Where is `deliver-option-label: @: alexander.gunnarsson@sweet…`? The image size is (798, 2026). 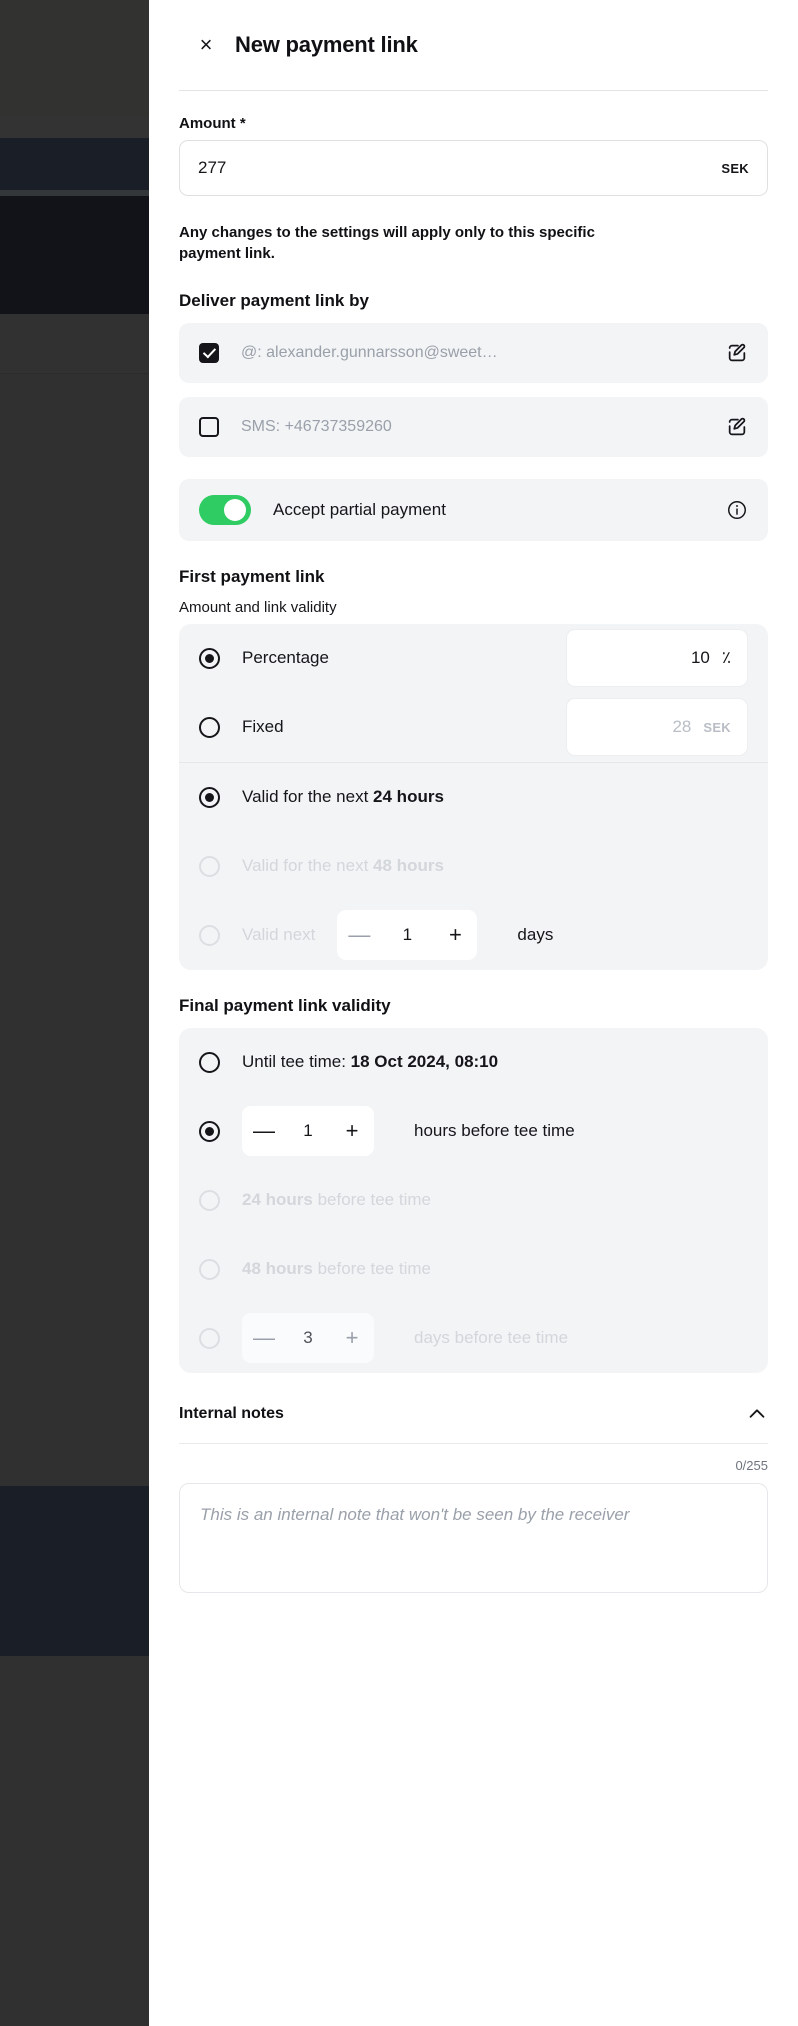
deliver-option-label: @: alexander.gunnarsson@sweet… is located at coordinates (369, 352).